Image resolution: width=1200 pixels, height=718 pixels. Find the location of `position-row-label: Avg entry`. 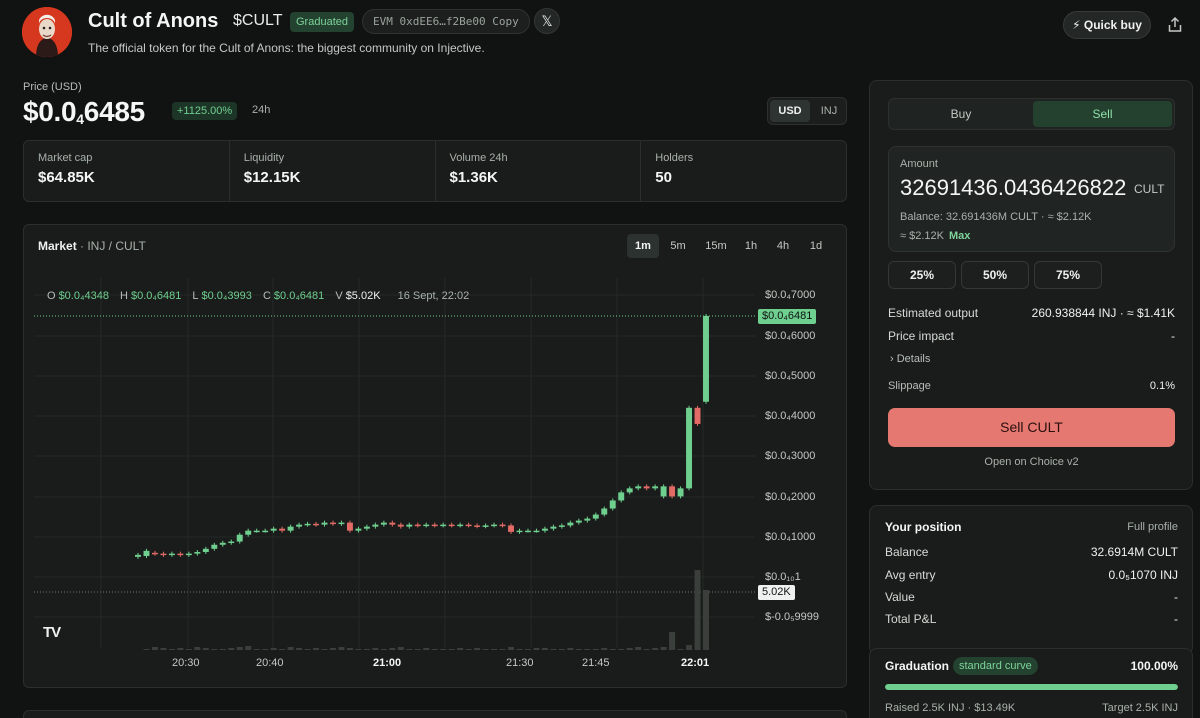

position-row-label: Avg entry is located at coordinates (910, 575).